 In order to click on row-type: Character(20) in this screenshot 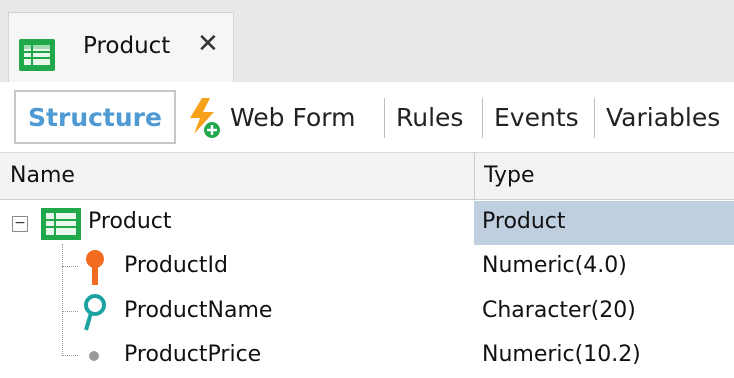, I will do `click(559, 310)`.